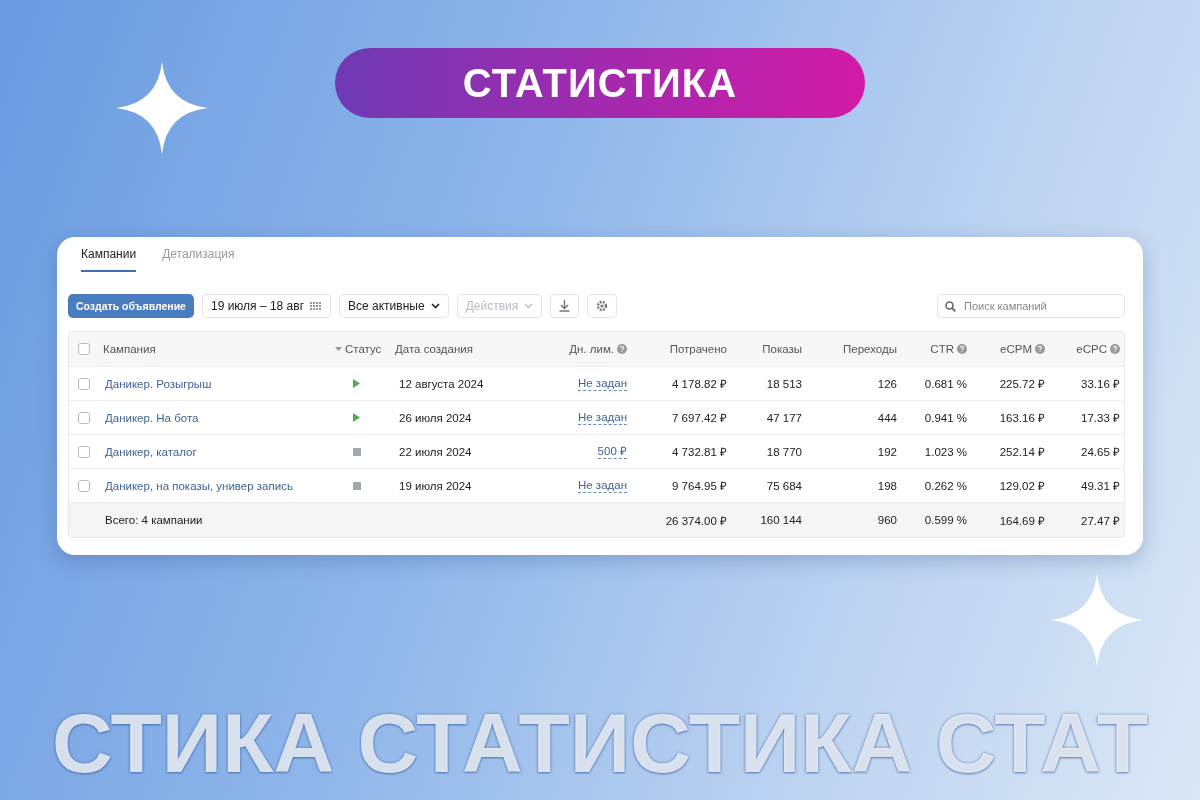 This screenshot has height=800, width=1200. What do you see at coordinates (441, 383) in the screenshot?
I see `table-cell-text: 12 августа 2024` at bounding box center [441, 383].